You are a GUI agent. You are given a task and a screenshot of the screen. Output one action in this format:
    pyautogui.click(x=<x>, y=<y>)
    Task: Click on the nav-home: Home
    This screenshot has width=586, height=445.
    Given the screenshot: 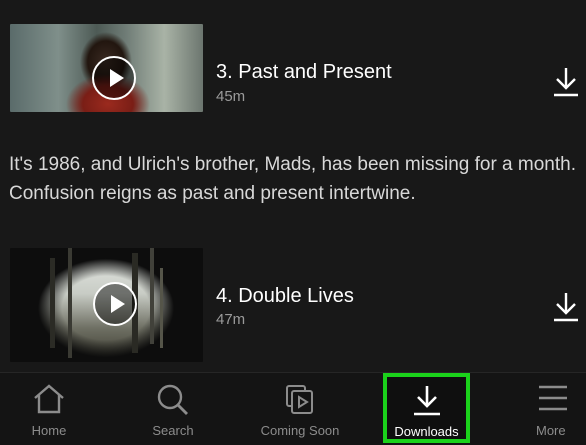 What is the action you would take?
    pyautogui.click(x=49, y=409)
    